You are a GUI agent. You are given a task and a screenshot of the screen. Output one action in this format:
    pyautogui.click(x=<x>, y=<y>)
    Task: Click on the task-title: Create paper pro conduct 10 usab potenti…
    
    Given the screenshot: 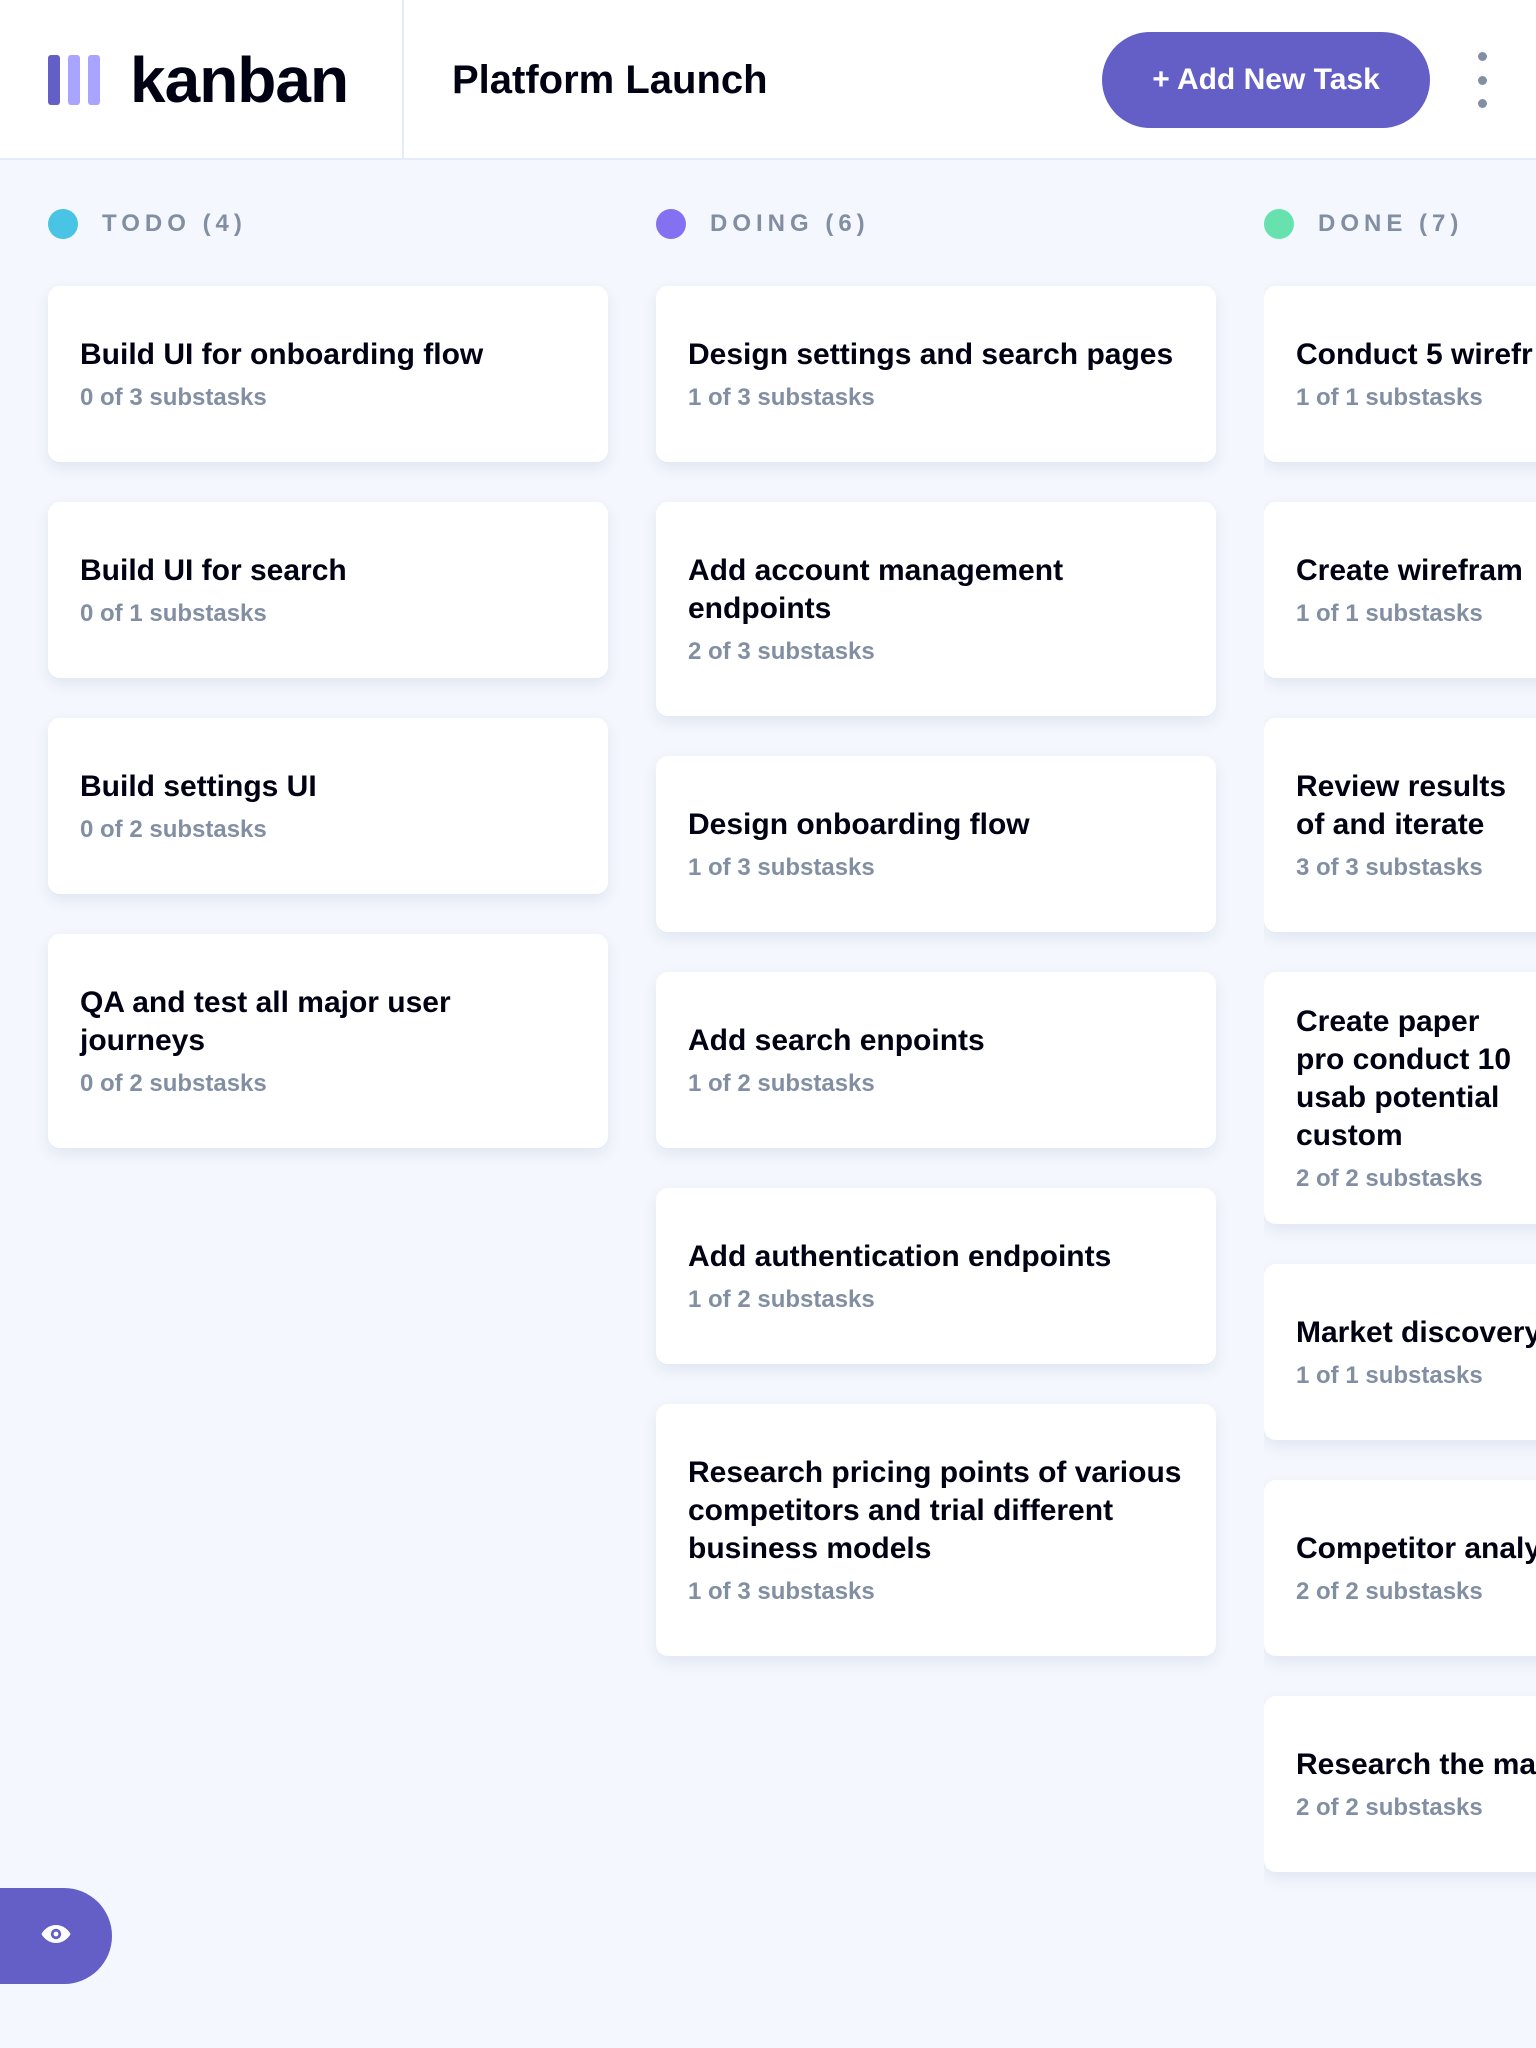 What is the action you would take?
    pyautogui.click(x=1404, y=1078)
    